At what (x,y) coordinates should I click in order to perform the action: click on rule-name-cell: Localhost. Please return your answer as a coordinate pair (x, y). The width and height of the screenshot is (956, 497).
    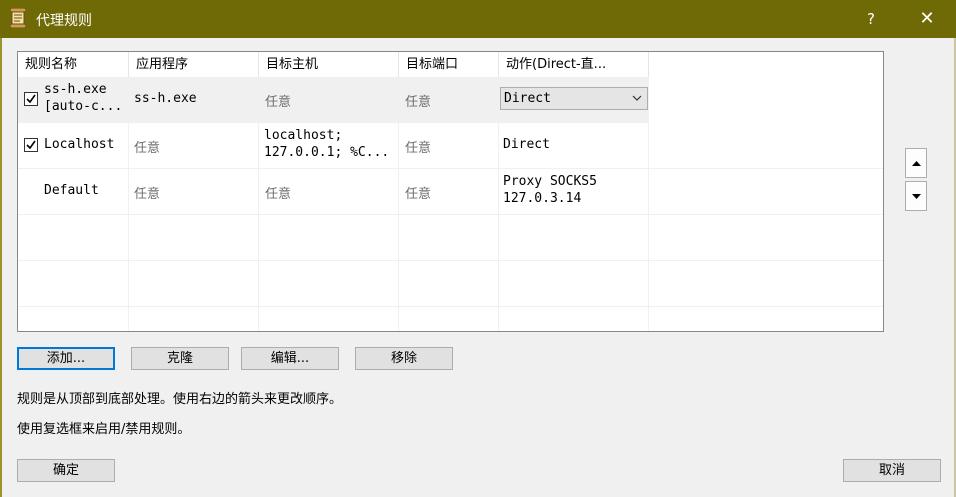
    Looking at the image, I should click on (86, 145).